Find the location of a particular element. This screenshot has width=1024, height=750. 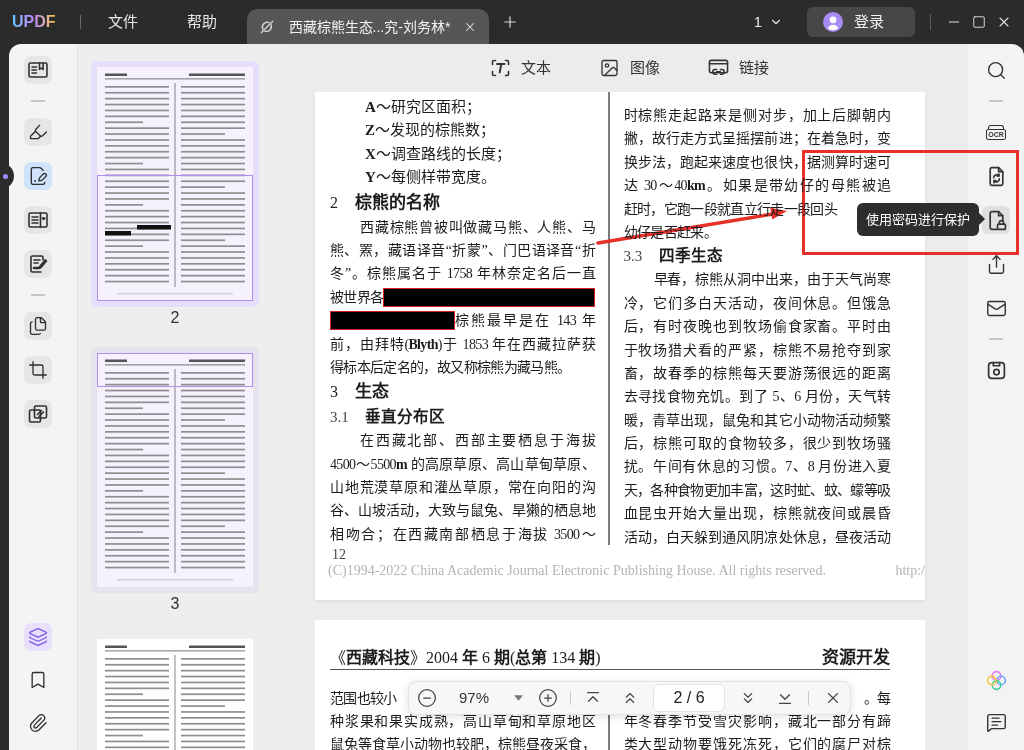

text-line: 暖，青草出现，鼠兔和其它小动物活动频繁 is located at coordinates (757, 420).